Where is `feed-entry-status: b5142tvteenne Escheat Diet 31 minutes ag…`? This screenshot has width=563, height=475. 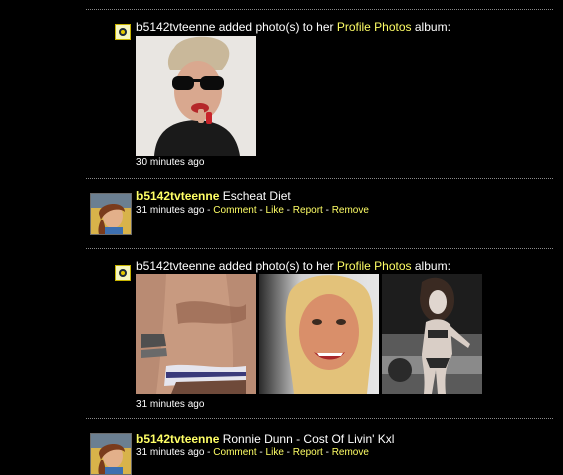 feed-entry-status: b5142tvteenne Escheat Diet 31 minutes ag… is located at coordinates (281, 213).